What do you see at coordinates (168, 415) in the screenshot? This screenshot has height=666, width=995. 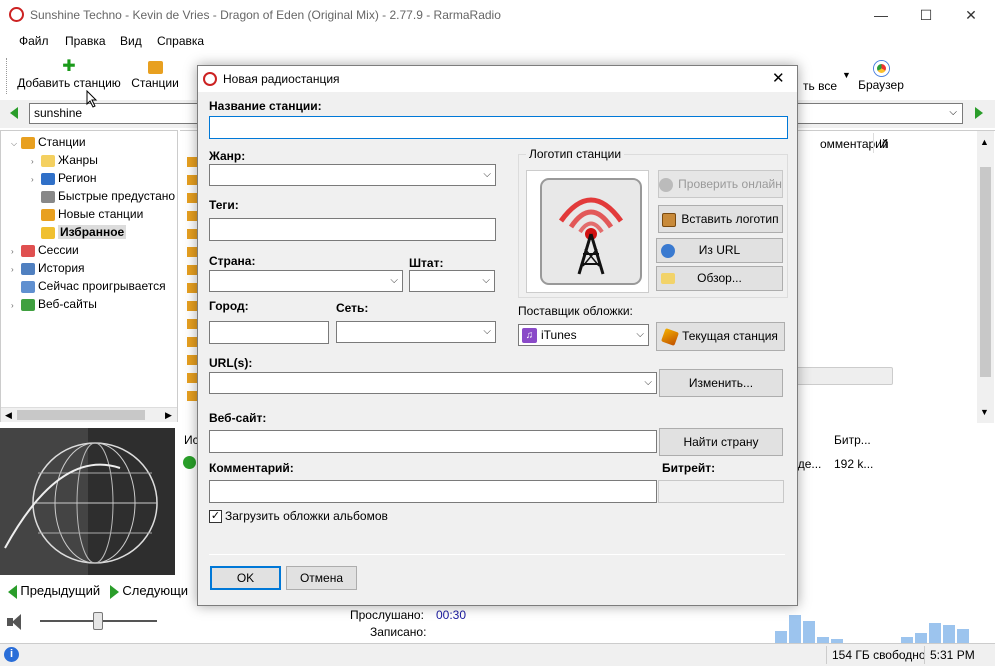 I see `scroll-right-icon: ▶` at bounding box center [168, 415].